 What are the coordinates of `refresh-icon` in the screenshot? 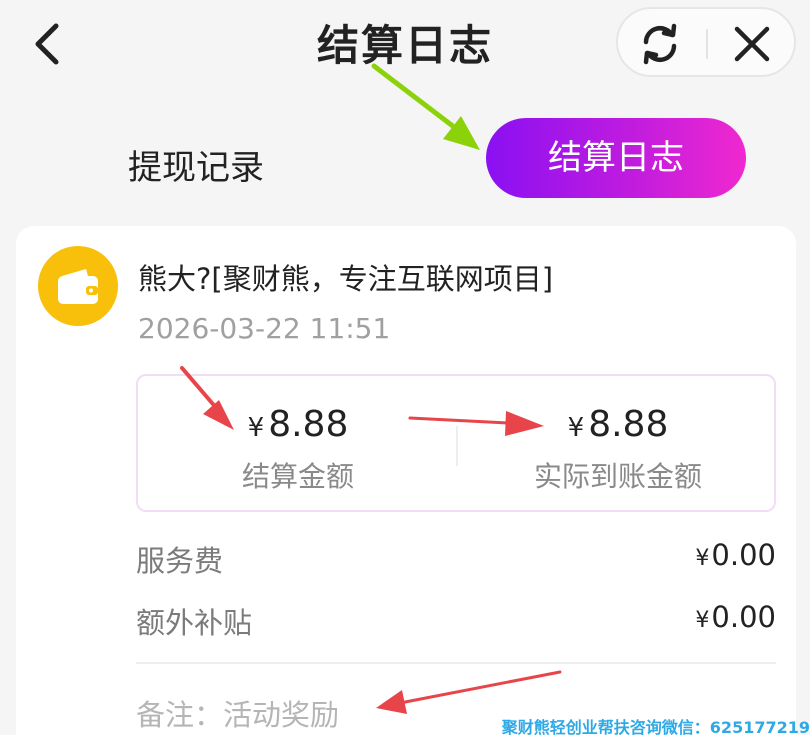 It's located at (660, 44).